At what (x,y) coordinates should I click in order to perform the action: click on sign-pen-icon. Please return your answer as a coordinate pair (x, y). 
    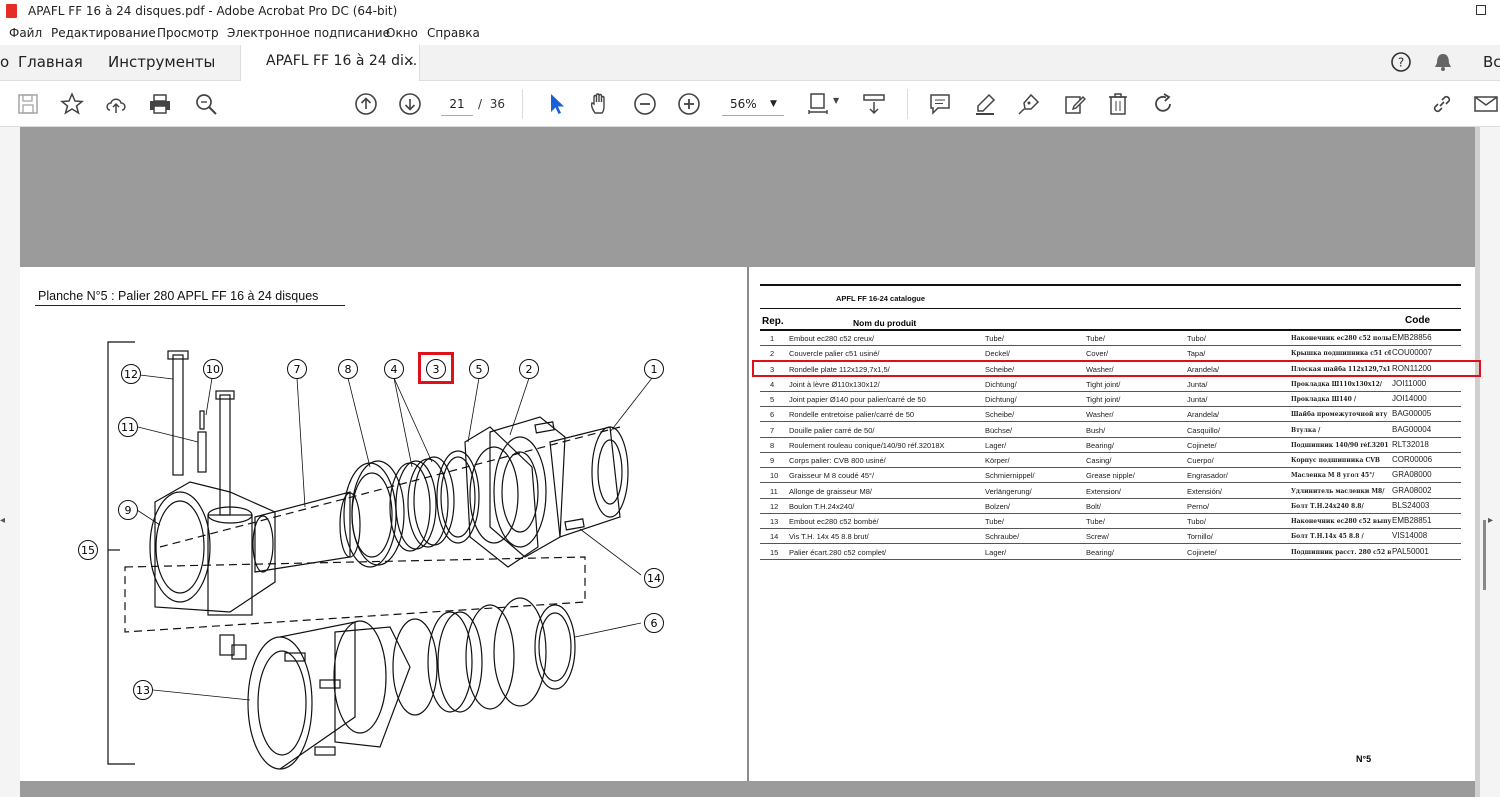
    Looking at the image, I should click on (1029, 104).